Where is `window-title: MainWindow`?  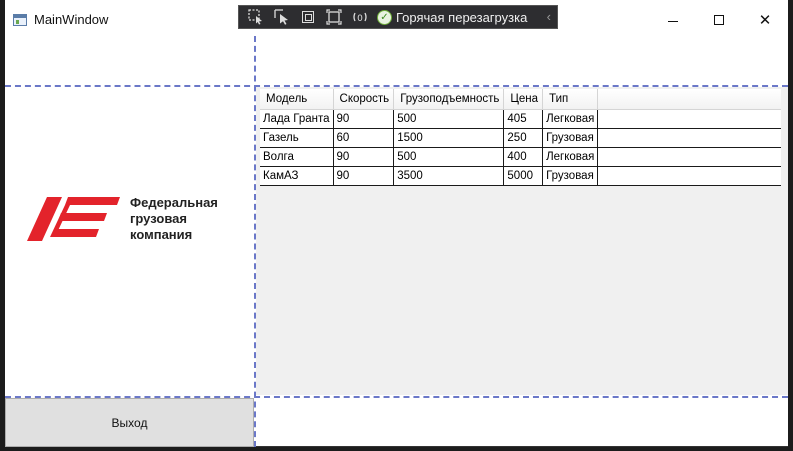
window-title: MainWindow is located at coordinates (71, 19).